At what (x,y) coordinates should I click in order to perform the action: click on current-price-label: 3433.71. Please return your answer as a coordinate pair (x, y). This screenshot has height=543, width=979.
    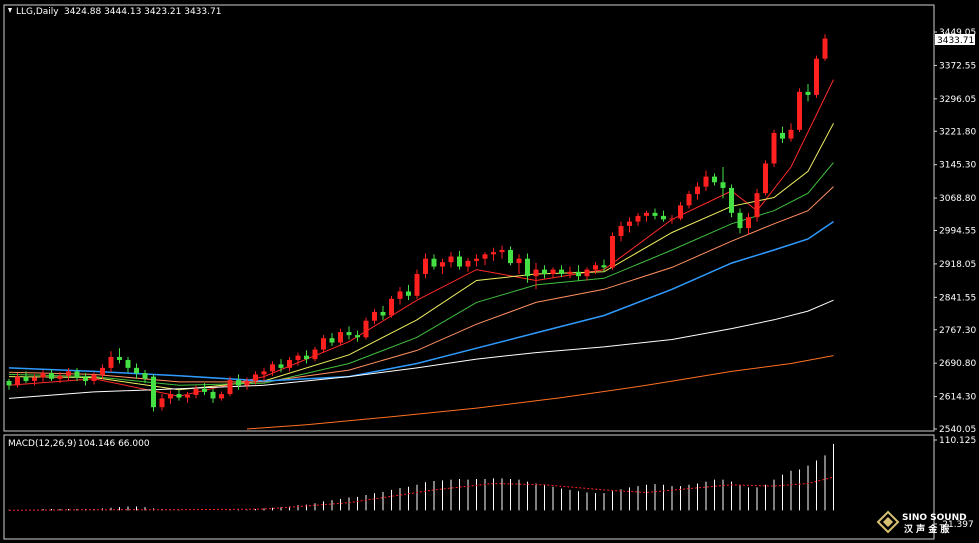
    Looking at the image, I should click on (955, 41).